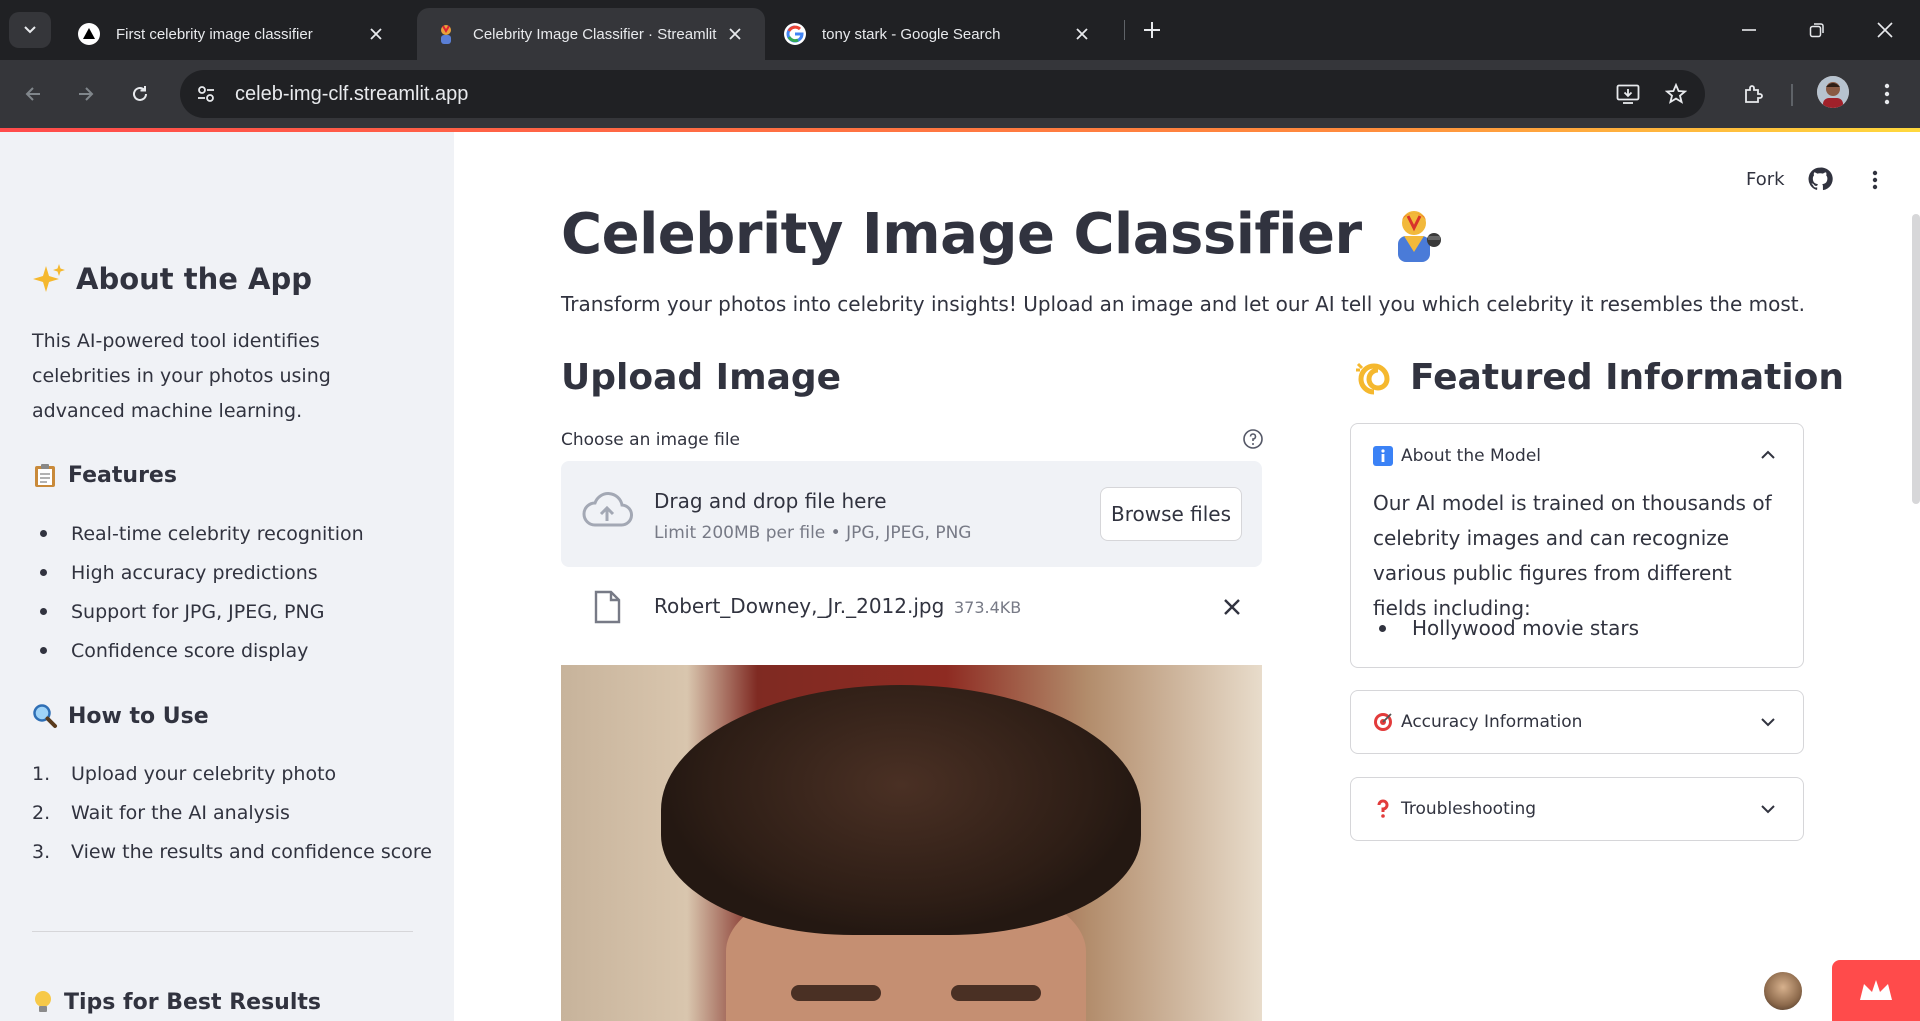 Image resolution: width=1920 pixels, height=1021 pixels. I want to click on tune-icon, so click(206, 94).